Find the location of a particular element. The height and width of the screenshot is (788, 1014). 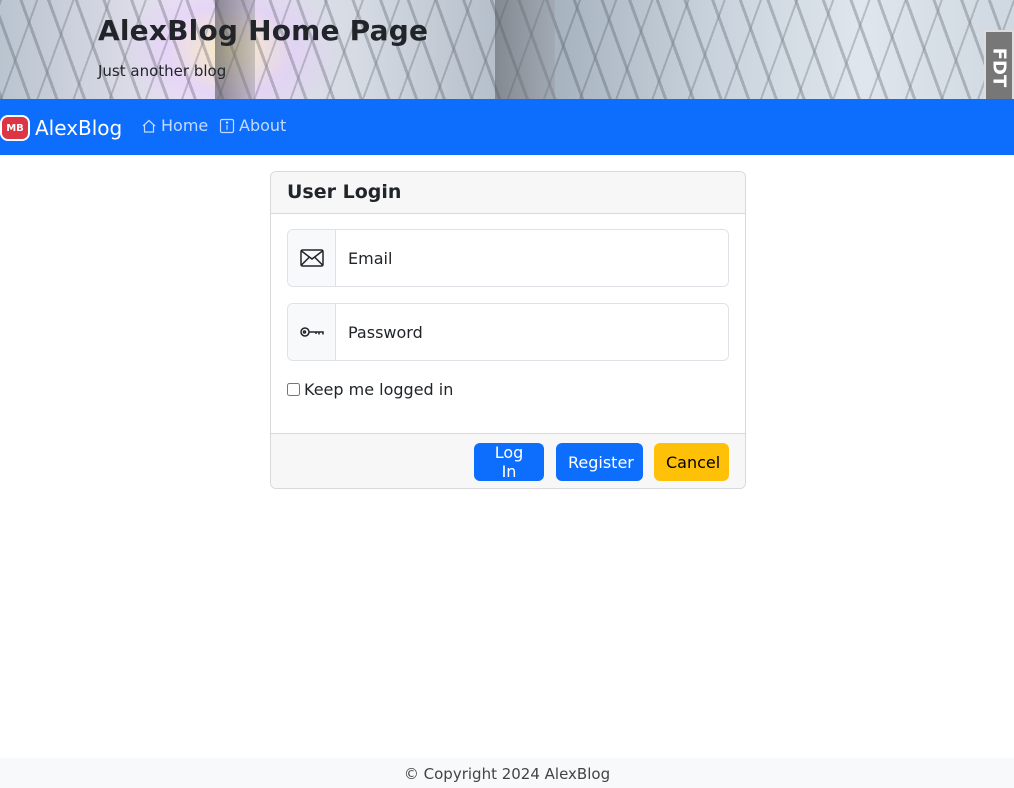

house-icon is located at coordinates (149, 126).